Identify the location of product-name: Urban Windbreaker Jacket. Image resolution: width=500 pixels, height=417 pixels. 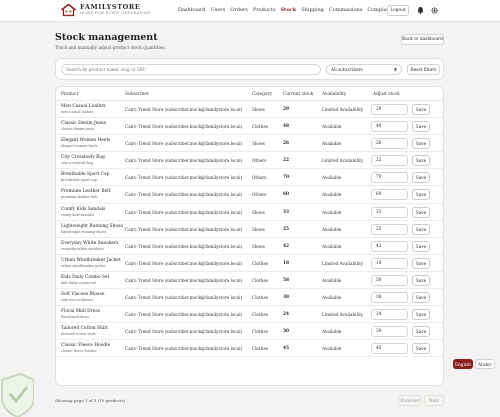
(91, 260).